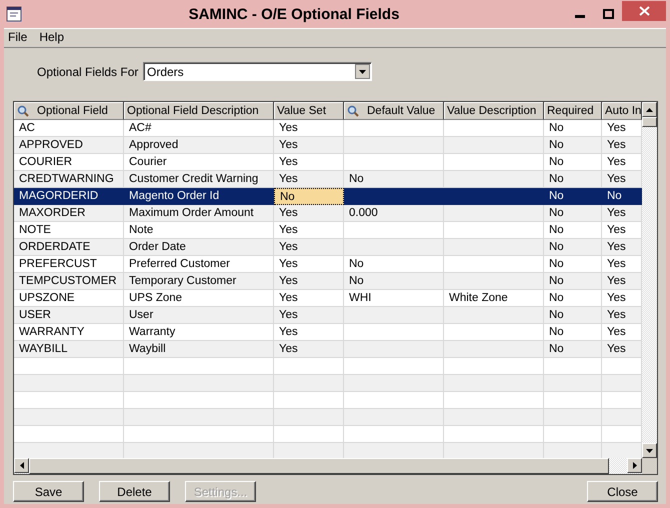 This screenshot has height=508, width=670. Describe the element at coordinates (573, 111) in the screenshot. I see `column-header: Required` at that location.